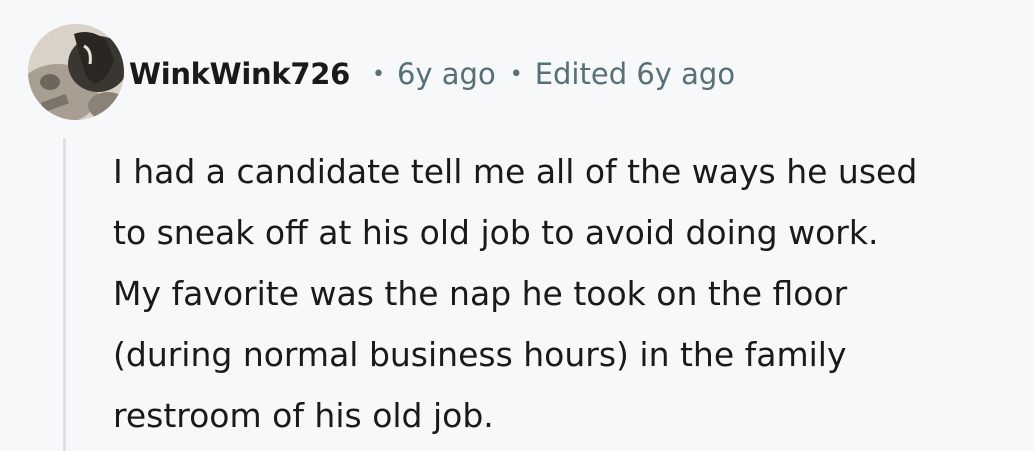 This screenshot has height=451, width=1034. I want to click on edited-label: Edited 6y ago, so click(635, 74).